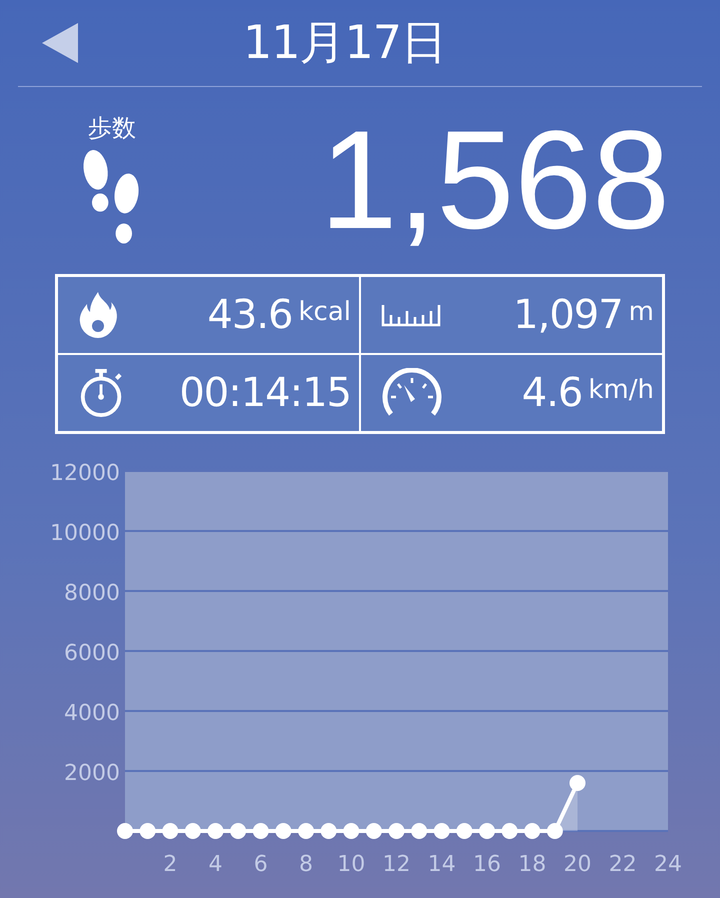 Image resolution: width=720 pixels, height=898 pixels. What do you see at coordinates (411, 315) in the screenshot?
I see `ruler-icon` at bounding box center [411, 315].